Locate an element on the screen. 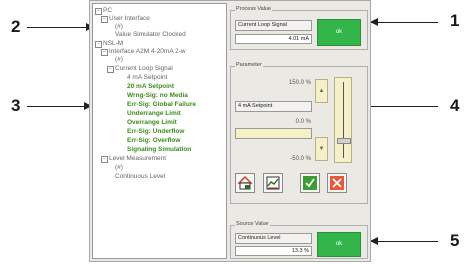 Image resolution: width=465 pixels, height=264 pixels. close-icon is located at coordinates (337, 183).